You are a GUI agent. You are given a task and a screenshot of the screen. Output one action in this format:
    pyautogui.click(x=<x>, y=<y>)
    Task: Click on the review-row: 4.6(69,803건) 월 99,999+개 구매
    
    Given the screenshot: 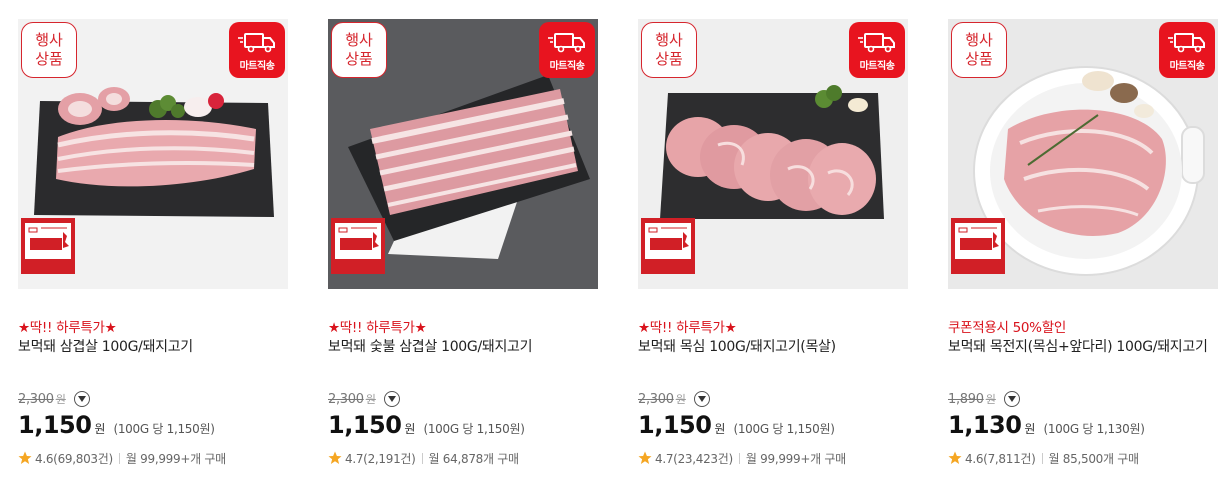 What is the action you would take?
    pyautogui.click(x=153, y=458)
    